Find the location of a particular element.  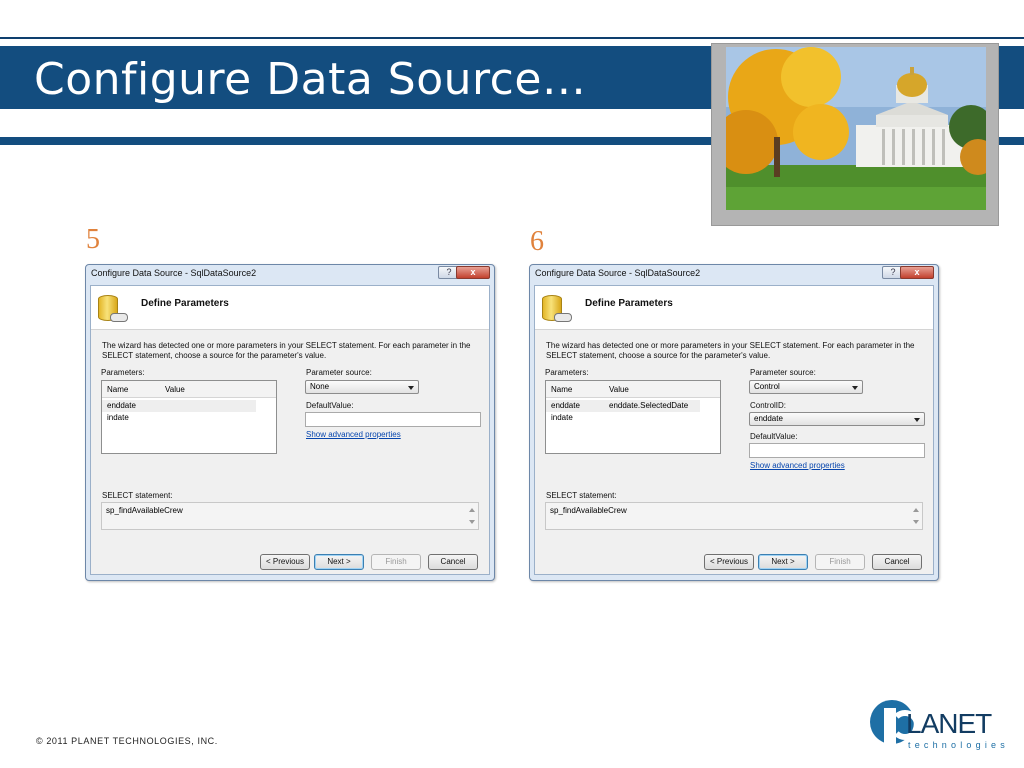

photo-frame is located at coordinates (855, 134).